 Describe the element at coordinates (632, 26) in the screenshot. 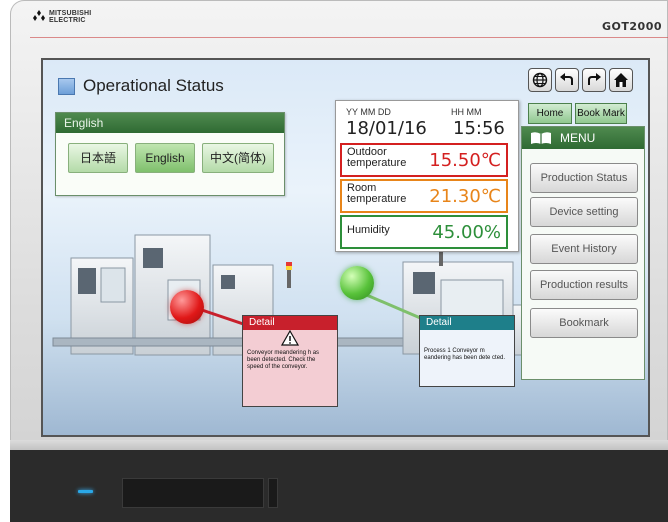

I see `model-name: GOT2000` at that location.